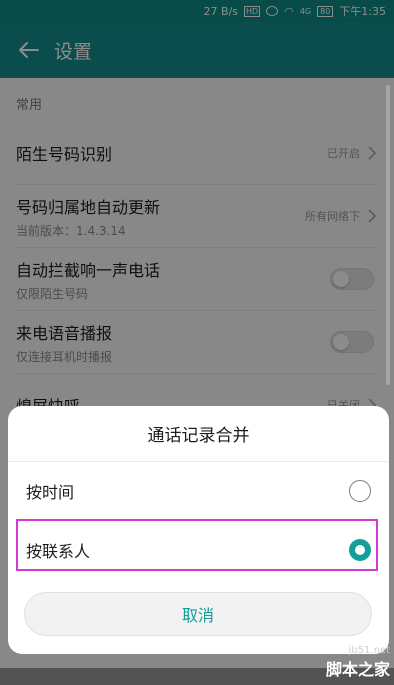 The height and width of the screenshot is (685, 394). I want to click on option-by-time: 按时间, so click(198, 491).